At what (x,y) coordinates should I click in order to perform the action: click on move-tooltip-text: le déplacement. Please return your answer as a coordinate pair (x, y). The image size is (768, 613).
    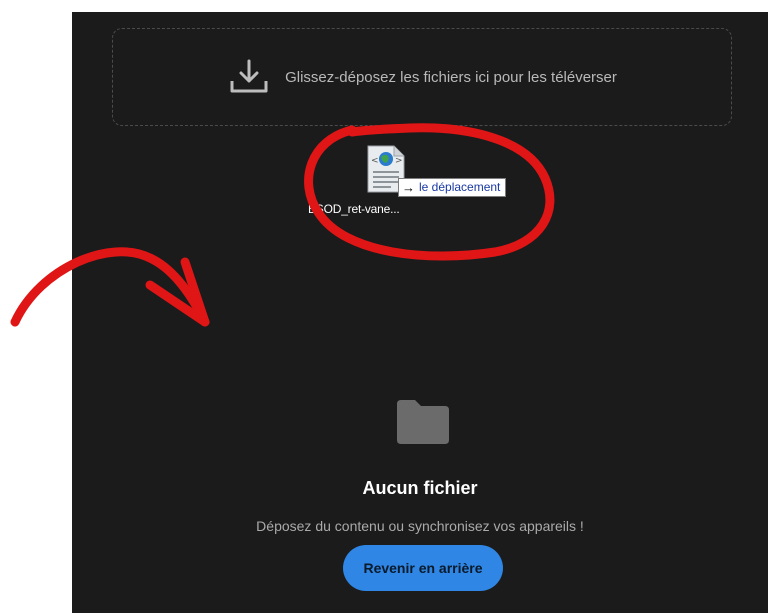
    Looking at the image, I should click on (460, 187).